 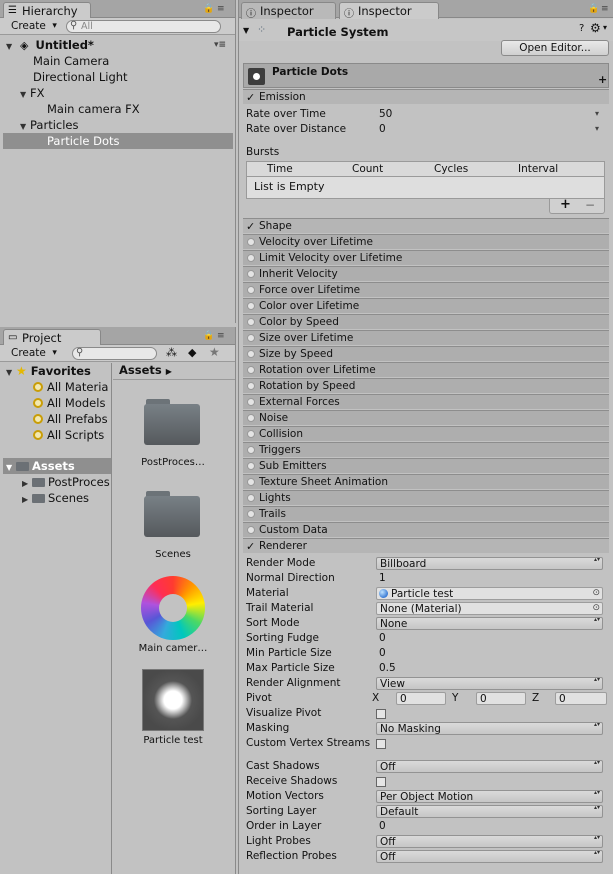 What do you see at coordinates (489, 129) in the screenshot?
I see `rate-over-distance-field: 0` at bounding box center [489, 129].